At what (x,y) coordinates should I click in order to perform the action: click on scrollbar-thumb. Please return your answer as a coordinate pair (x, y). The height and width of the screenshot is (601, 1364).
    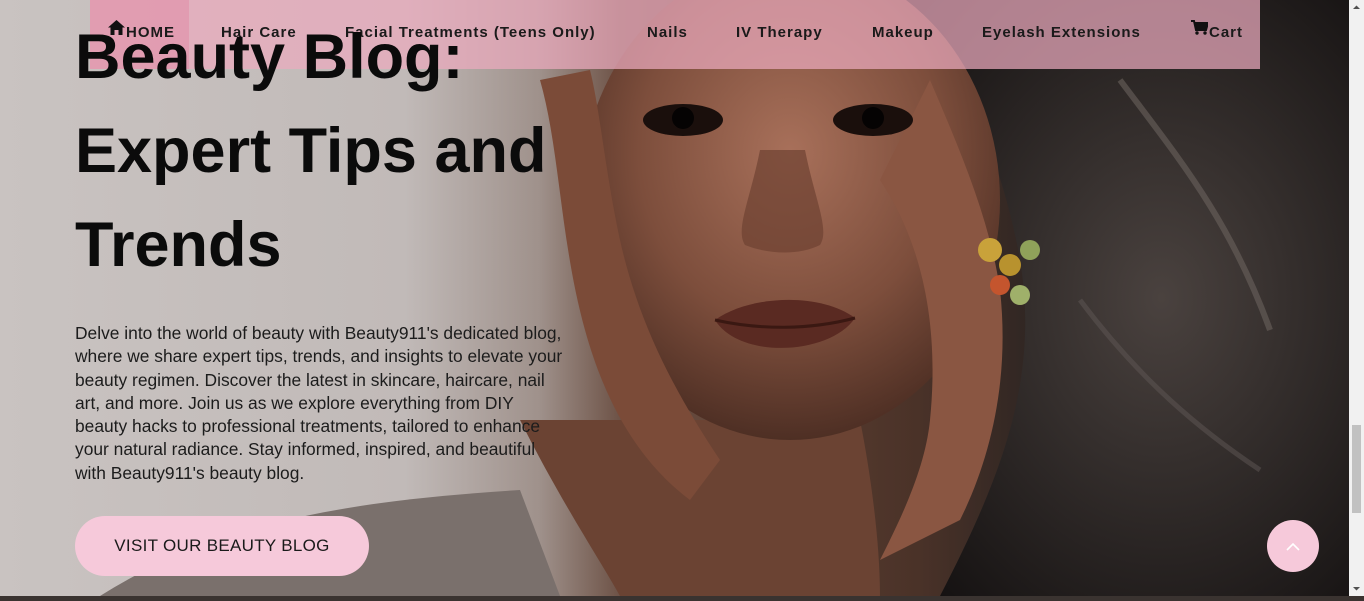
    Looking at the image, I should click on (1356, 469).